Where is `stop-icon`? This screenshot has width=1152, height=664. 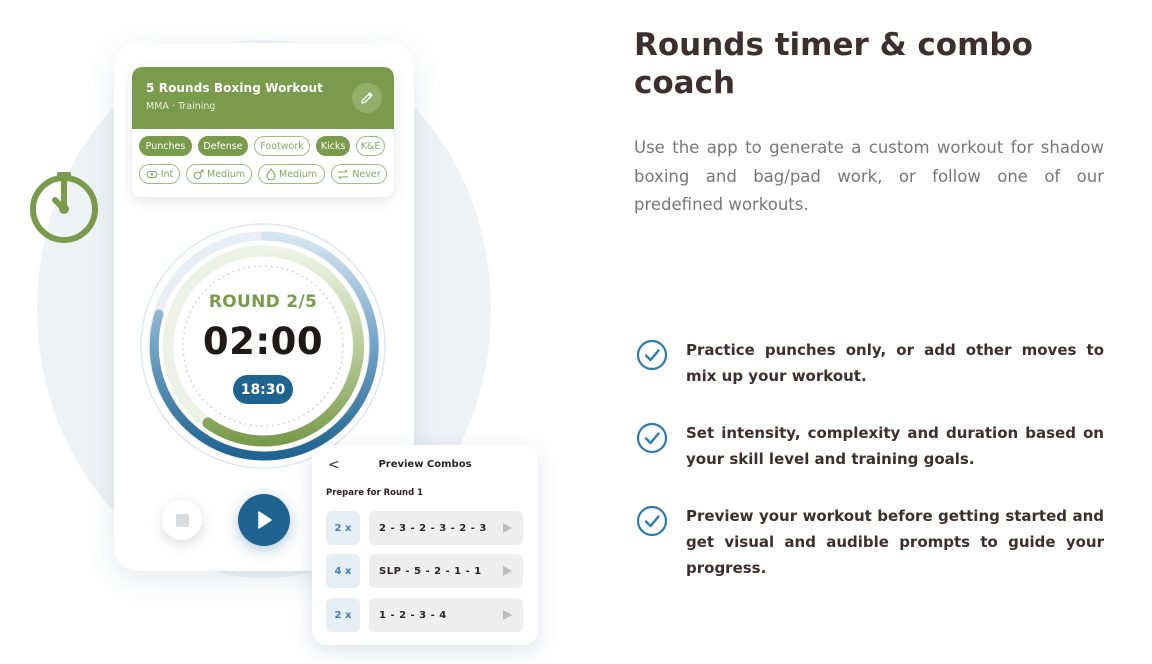 stop-icon is located at coordinates (182, 520).